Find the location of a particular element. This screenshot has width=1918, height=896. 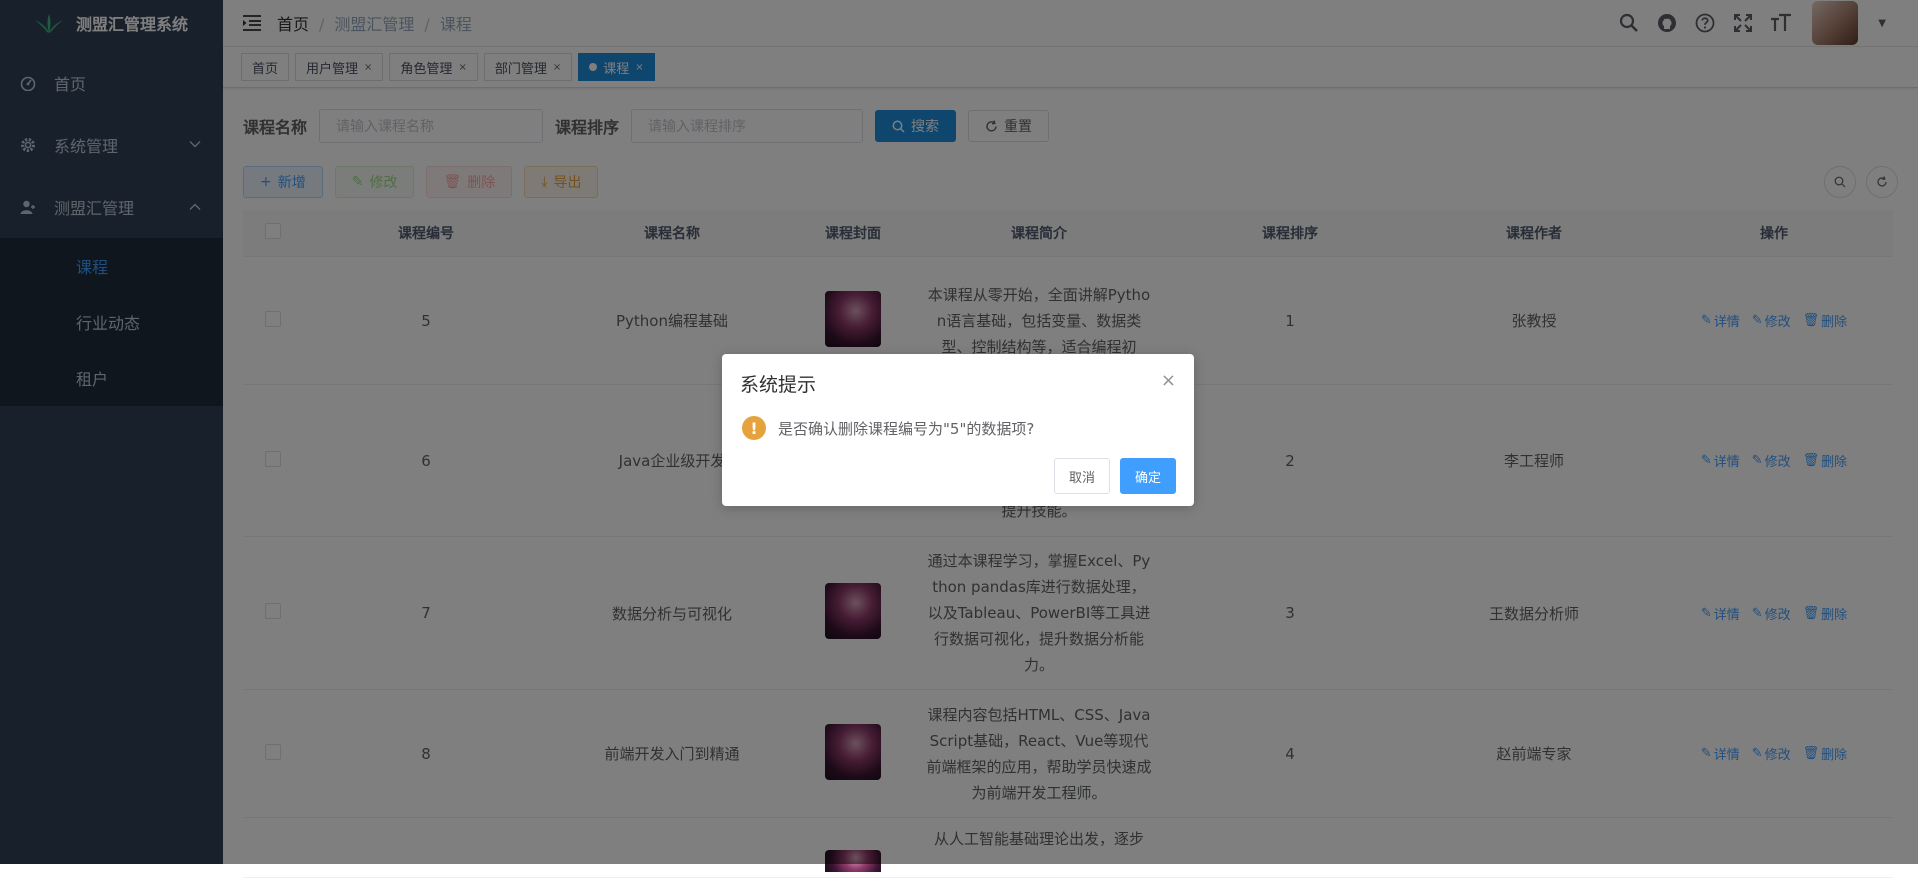

confirm-dialog: 系统提示 × ! 是否确认删除课程编号为"5"的数据项? 取消 确定 is located at coordinates (958, 430).